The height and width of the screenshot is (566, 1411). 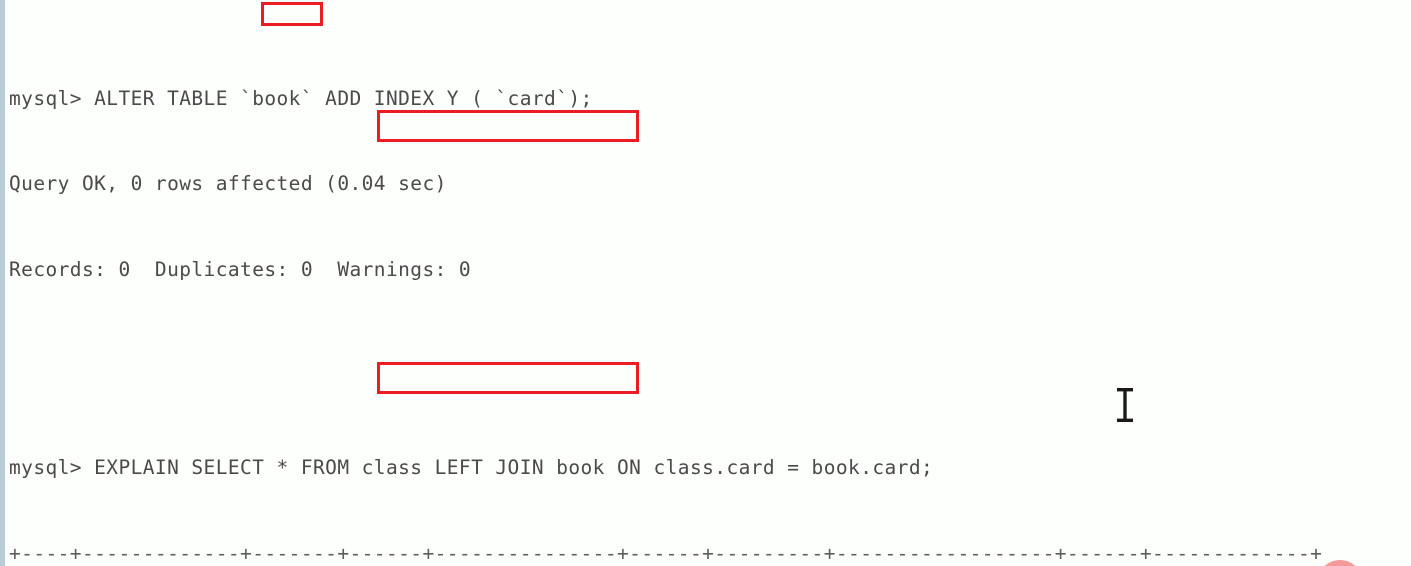 What do you see at coordinates (240, 269) in the screenshot?
I see `alter-records-status: Records: 0 Duplicates: 0 Warnings: 0` at bounding box center [240, 269].